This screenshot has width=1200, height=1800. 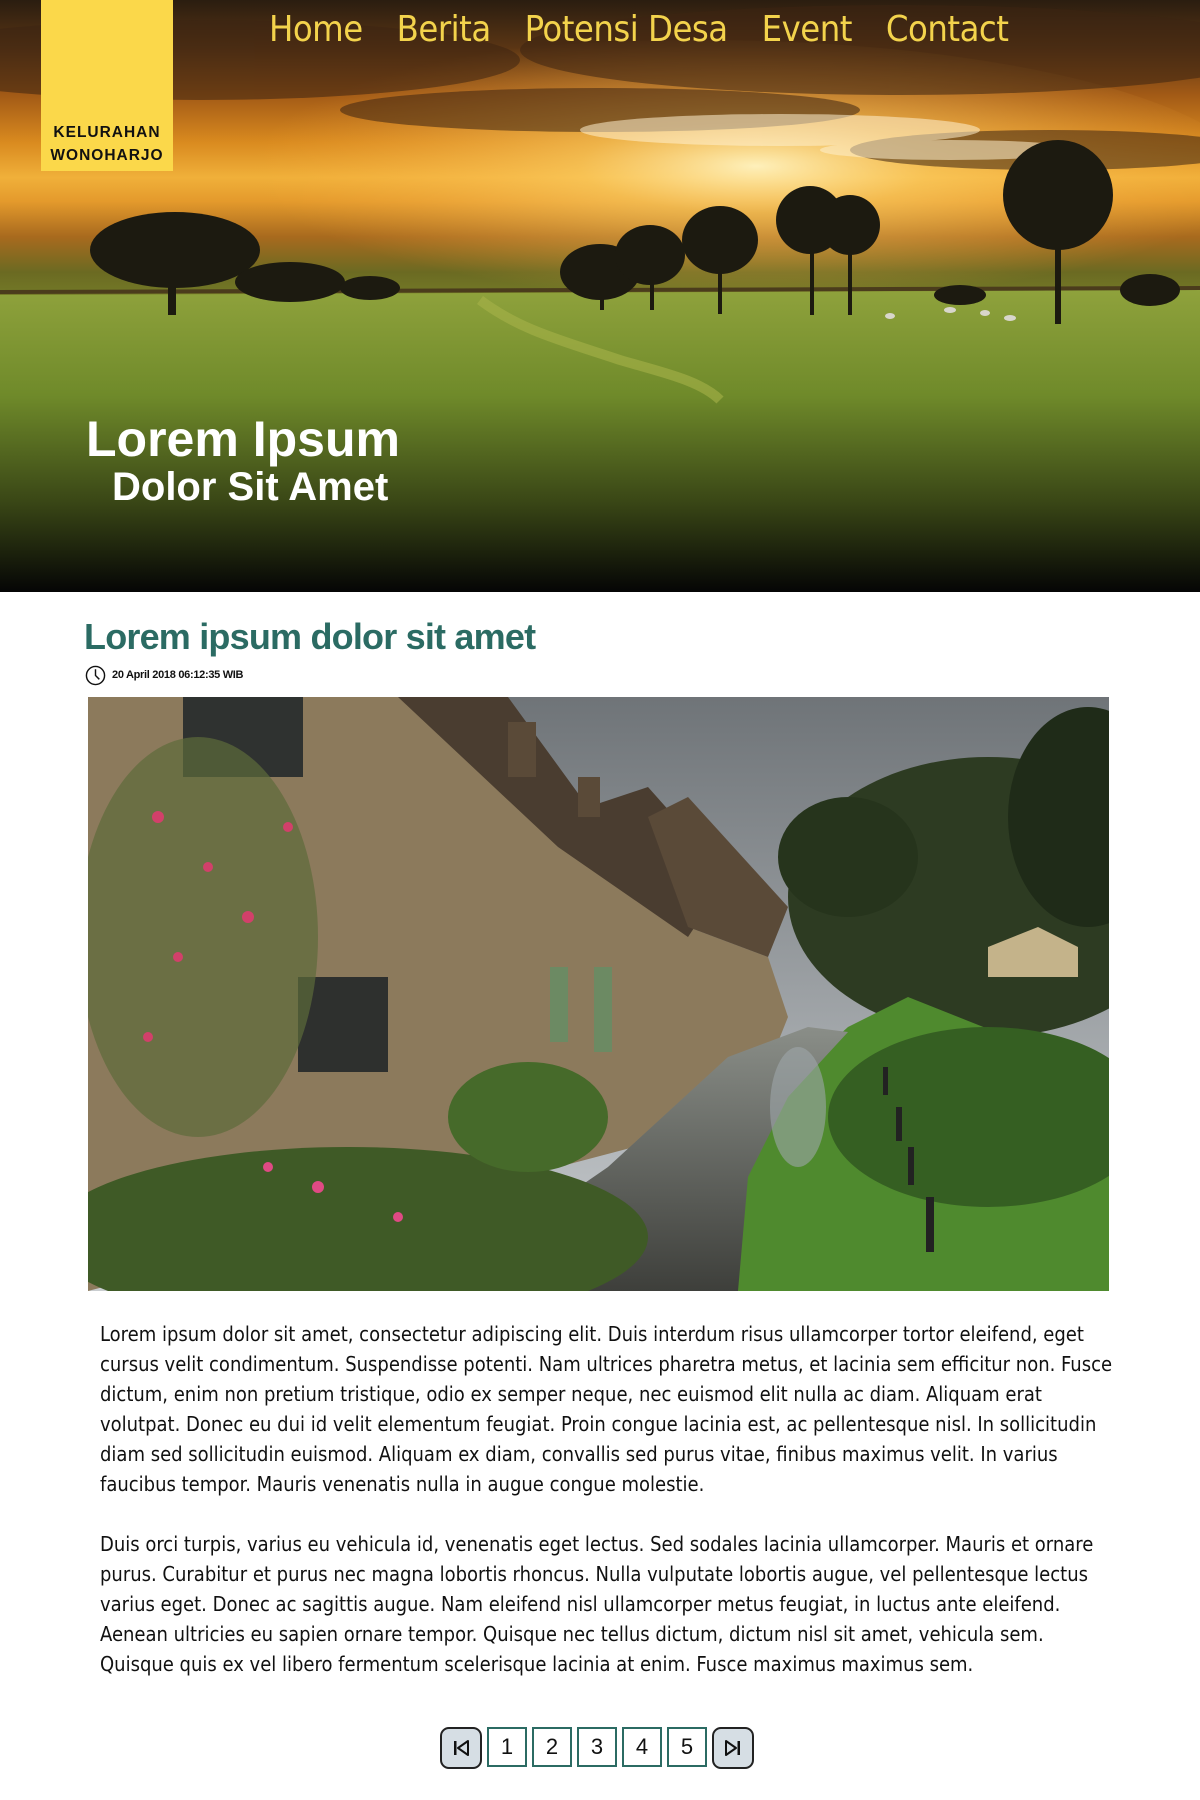 I want to click on article-meta: 20 April 2018 06:12:35 WIB, so click(x=164, y=675).